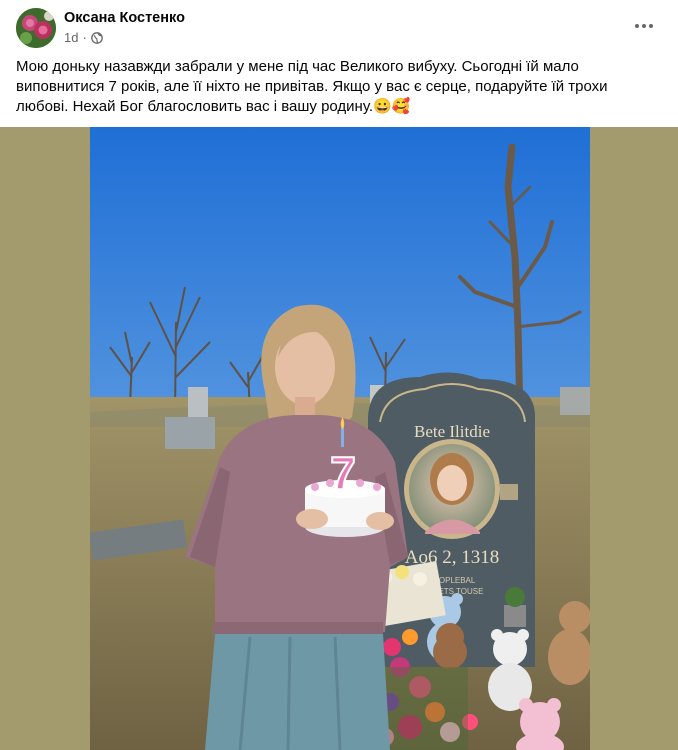  Describe the element at coordinates (36, 28) in the screenshot. I see `author-avatar` at that location.